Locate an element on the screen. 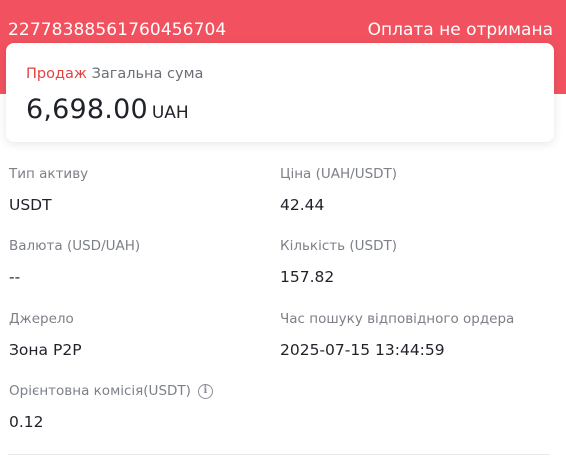 Image resolution: width=566 pixels, height=458 pixels. price-label: Ціна (UAH/USDT) is located at coordinates (339, 174).